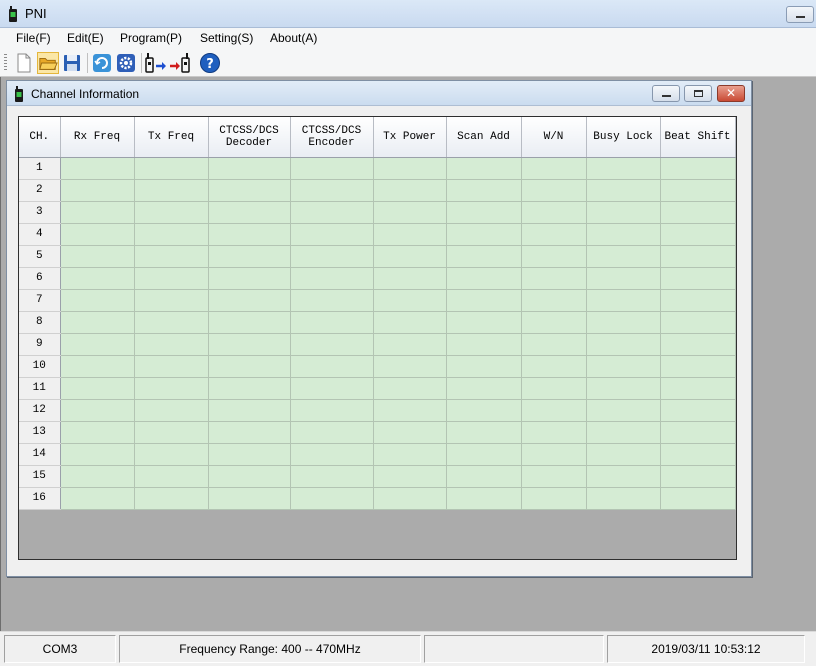 This screenshot has width=816, height=666. What do you see at coordinates (40, 234) in the screenshot?
I see `row-header-ch: 4` at bounding box center [40, 234].